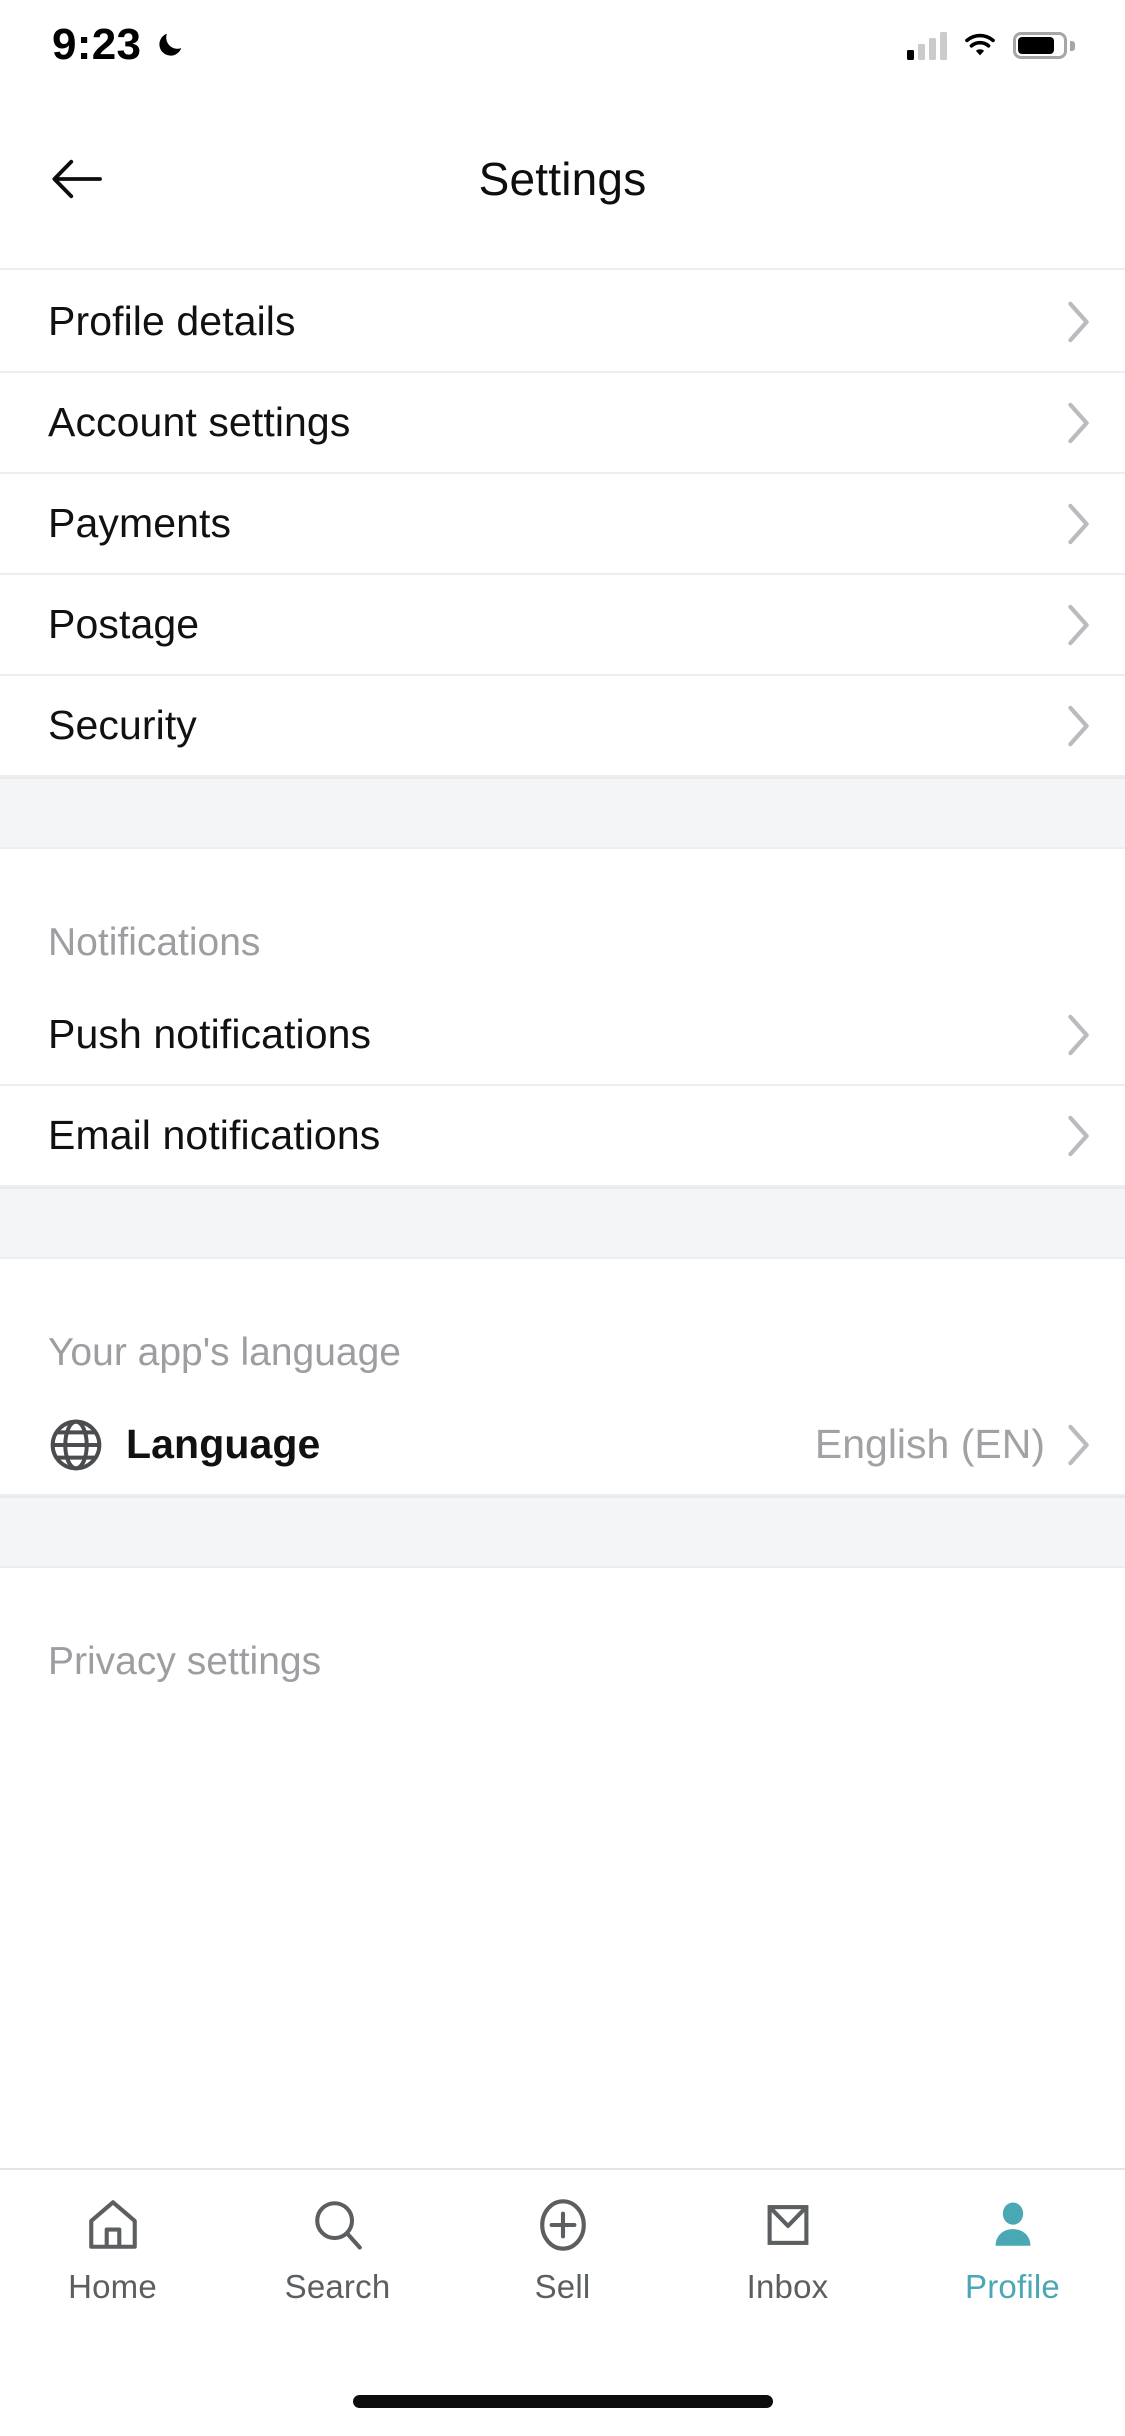  Describe the element at coordinates (562, 625) in the screenshot. I see `settings-row-postage: Postage` at that location.